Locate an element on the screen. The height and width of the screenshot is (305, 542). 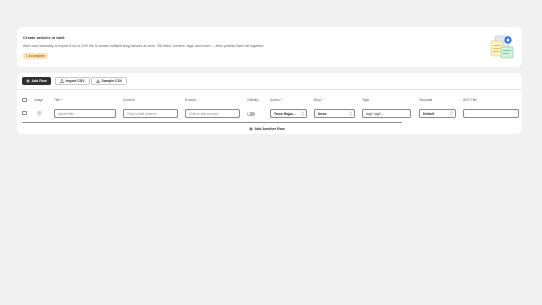
toolbar-divider is located at coordinates (269, 89).